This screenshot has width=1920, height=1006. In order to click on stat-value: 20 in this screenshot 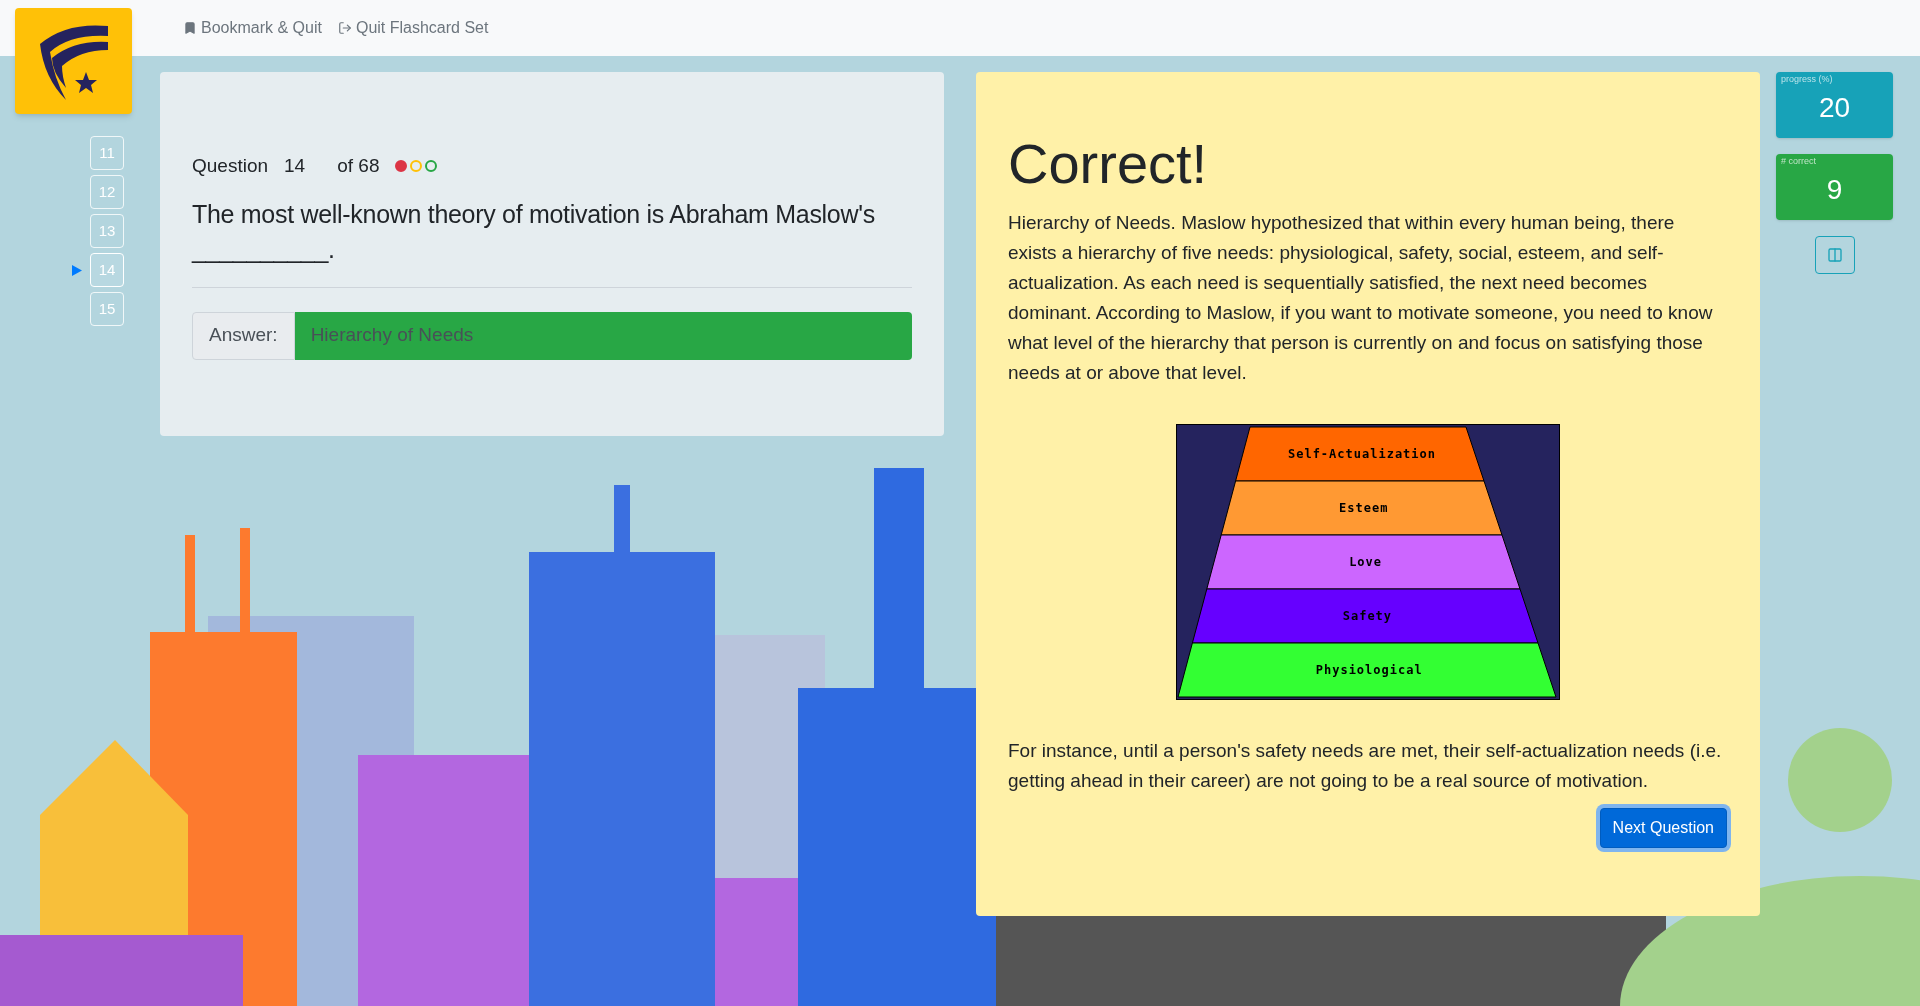, I will do `click(1834, 108)`.